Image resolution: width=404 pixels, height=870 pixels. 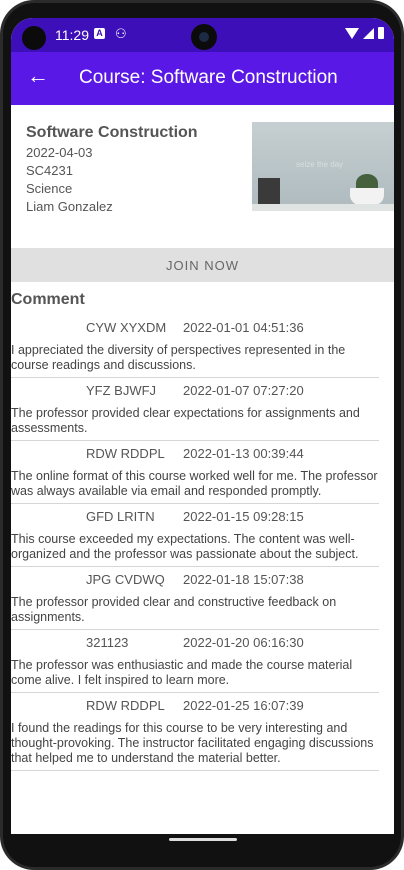 I want to click on course-name: Software Construction, so click(x=112, y=132).